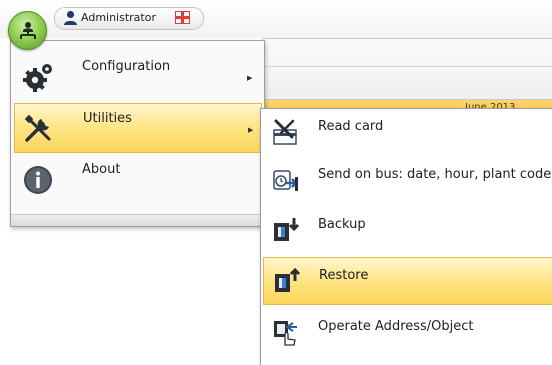 The height and width of the screenshot is (365, 552). What do you see at coordinates (285, 180) in the screenshot?
I see `send-on-bus-icon` at bounding box center [285, 180].